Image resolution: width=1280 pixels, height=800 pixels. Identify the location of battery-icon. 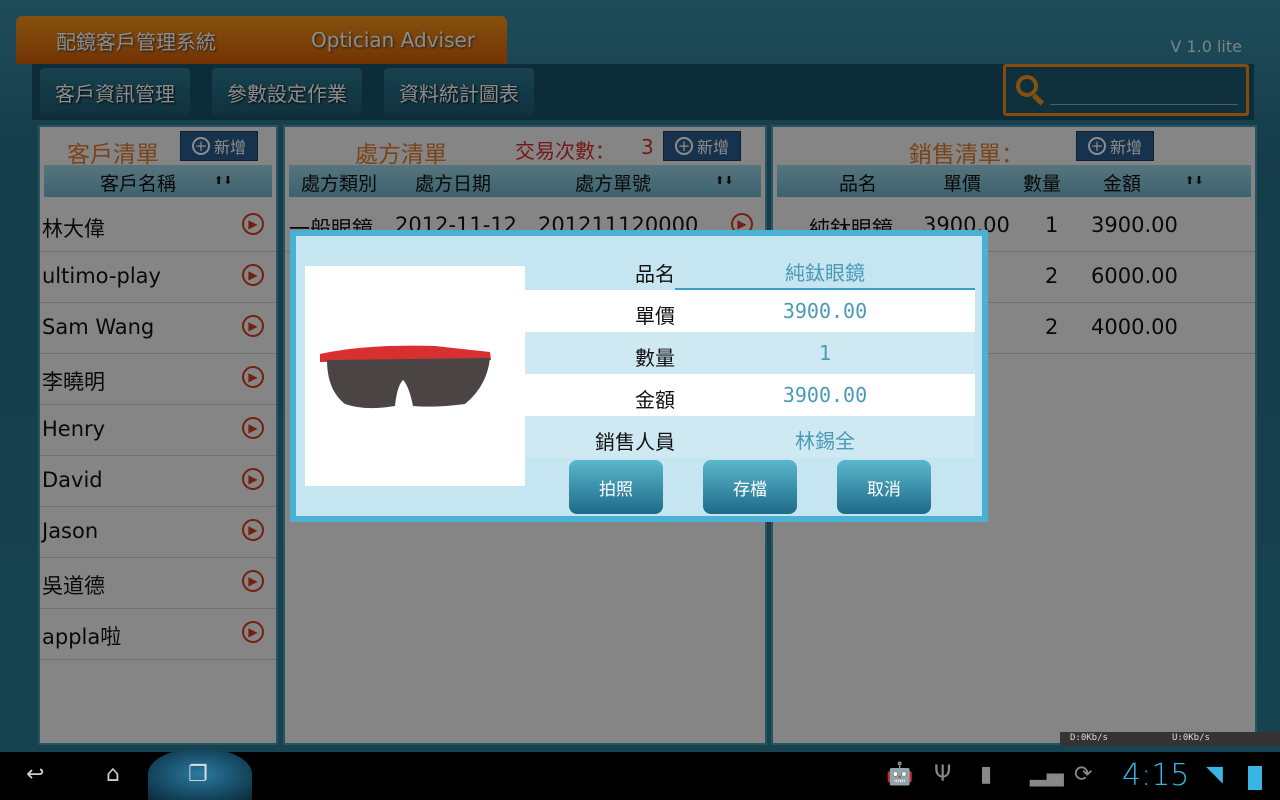
(1255, 778).